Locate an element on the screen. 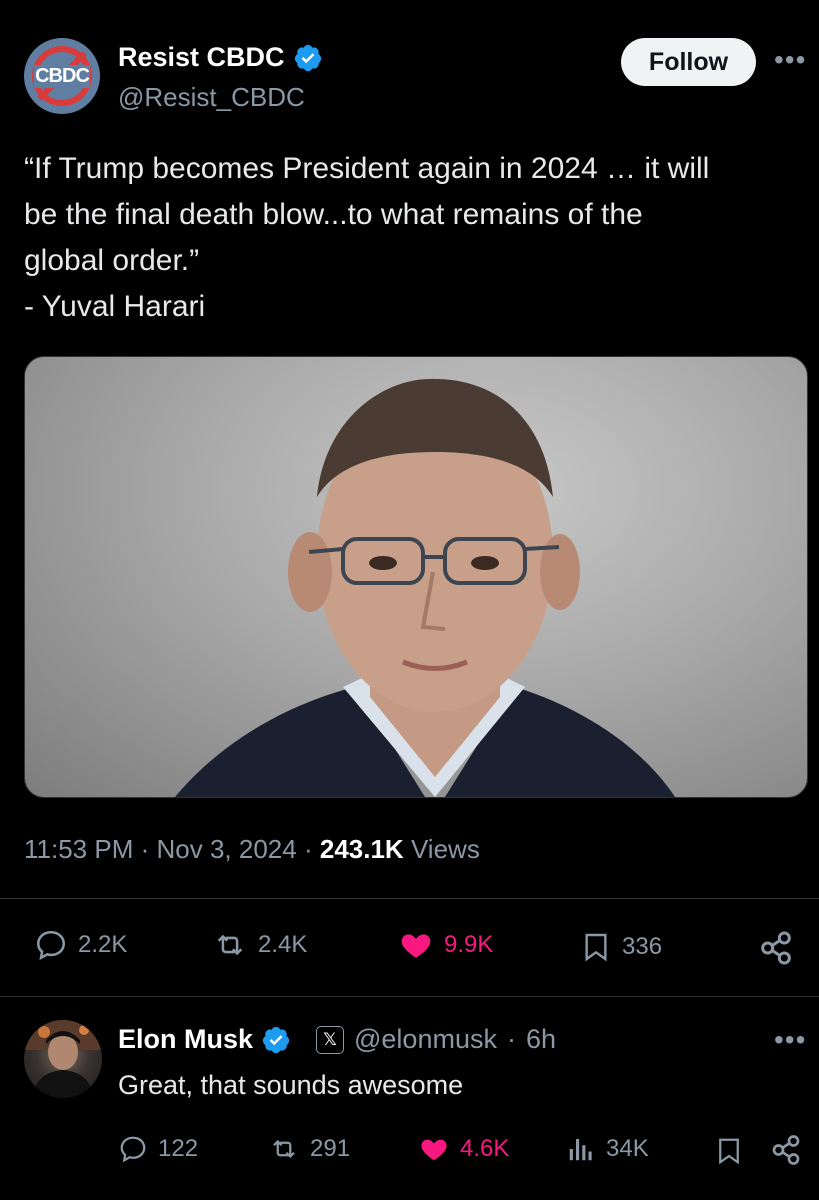 The width and height of the screenshot is (819, 1200). reply-reply-count: 122 is located at coordinates (178, 1148).